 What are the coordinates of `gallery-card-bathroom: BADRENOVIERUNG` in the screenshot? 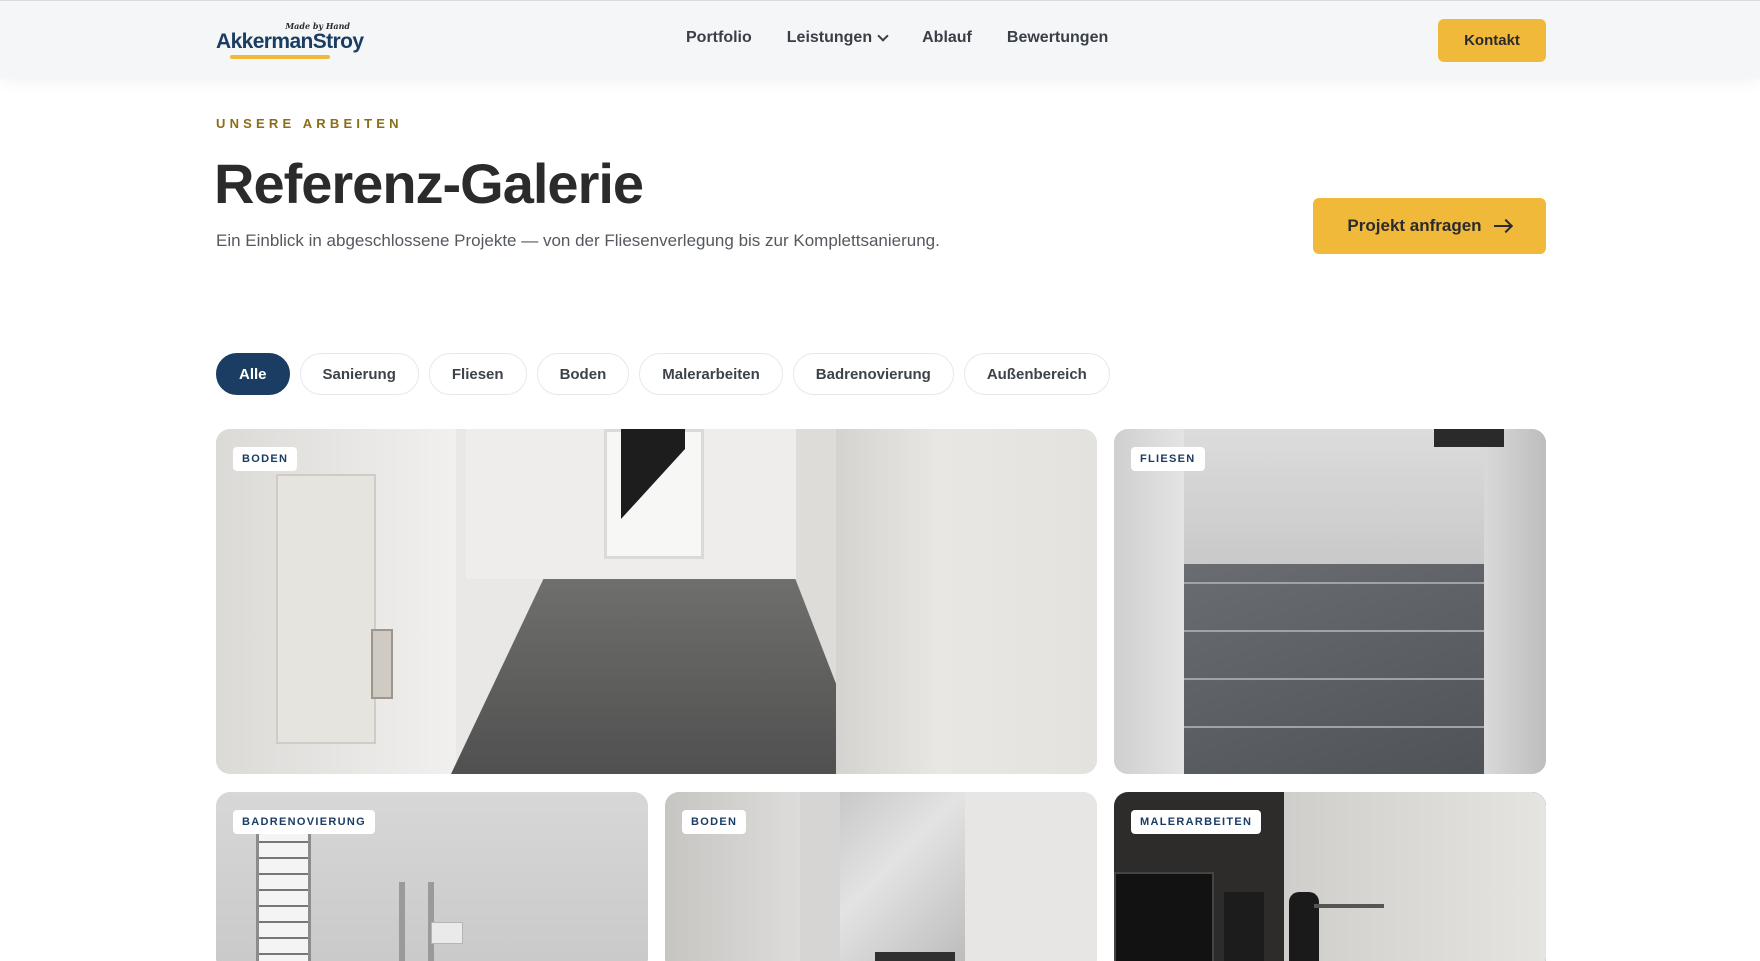 It's located at (432, 876).